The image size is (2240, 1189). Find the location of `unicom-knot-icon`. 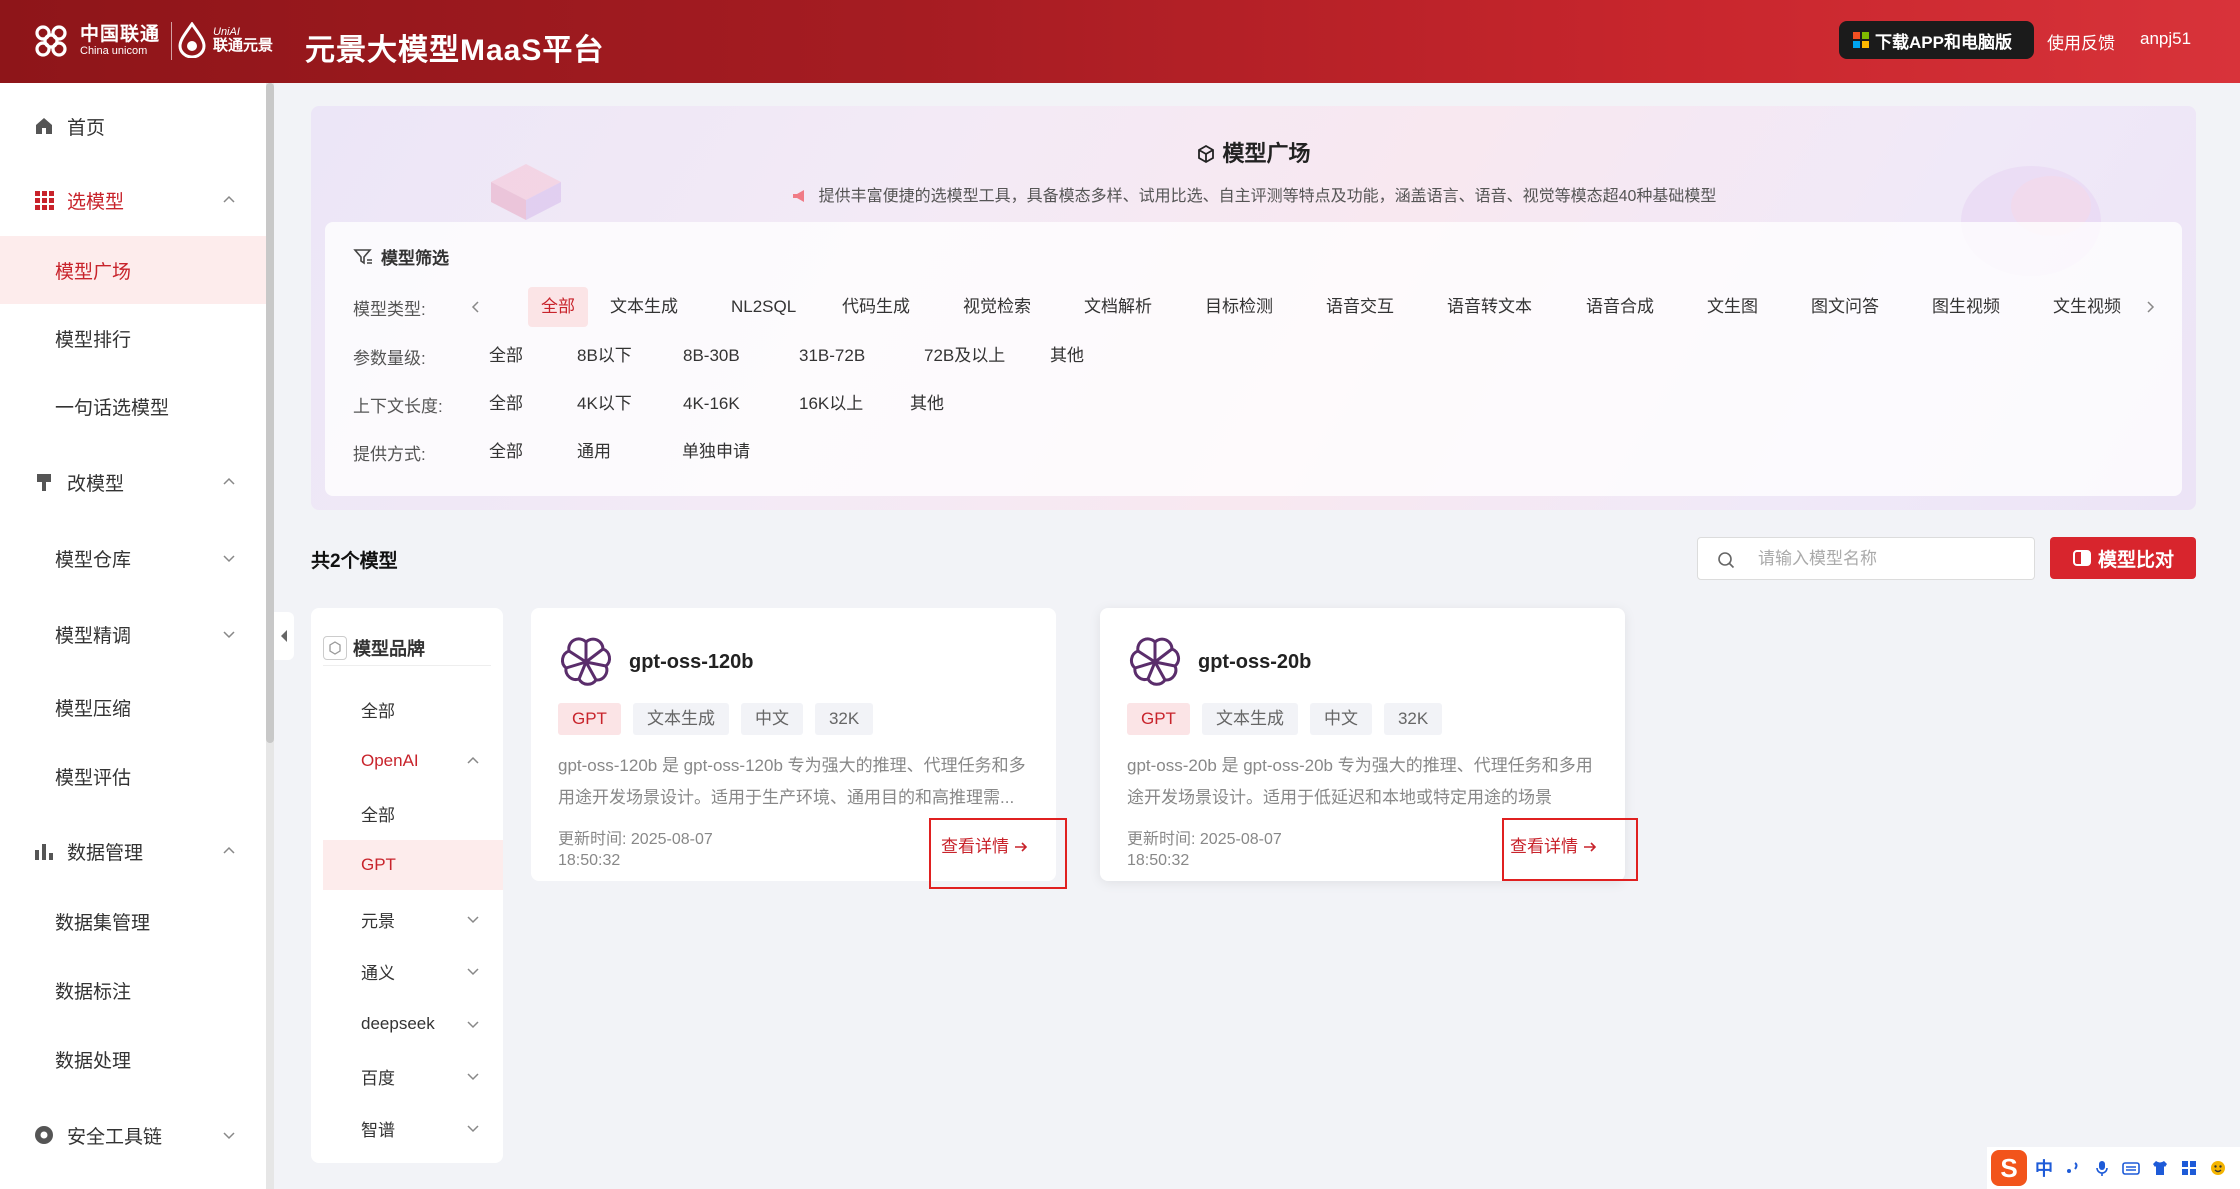

unicom-knot-icon is located at coordinates (51, 41).